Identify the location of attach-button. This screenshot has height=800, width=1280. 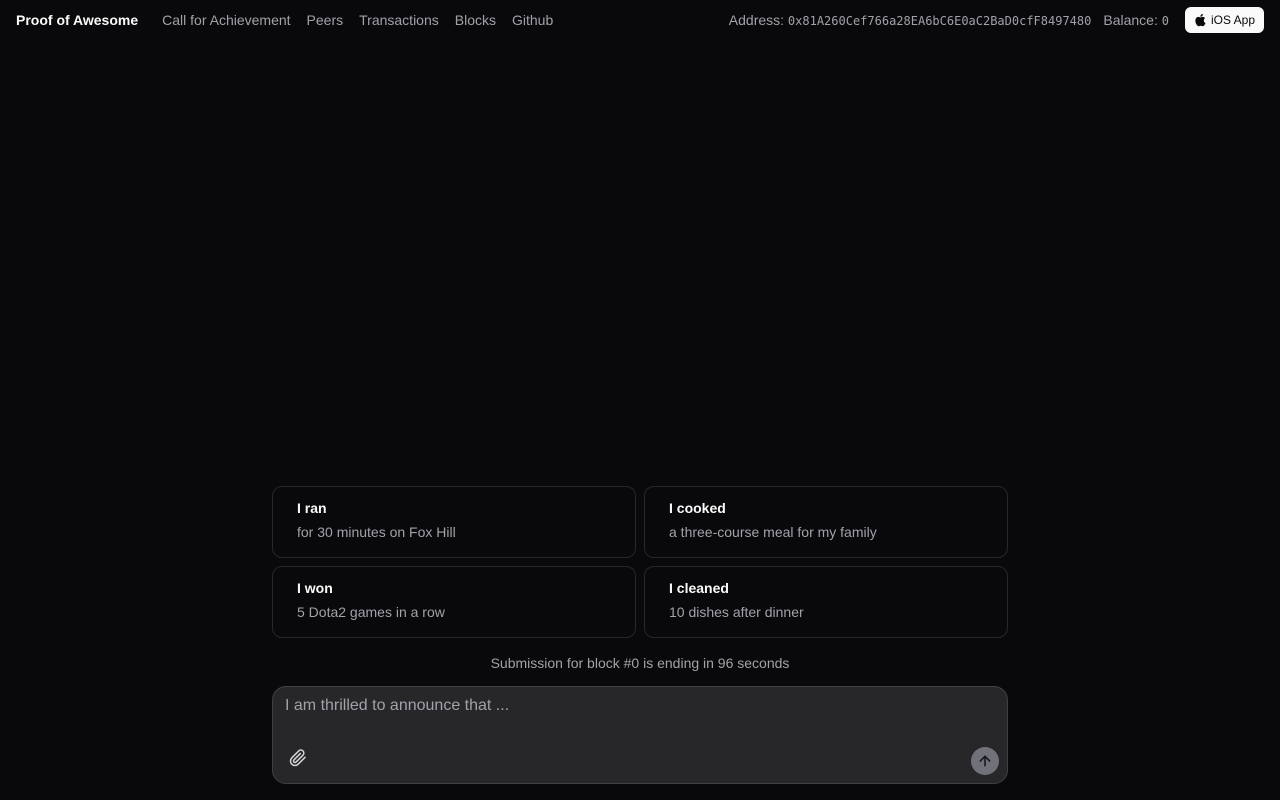
(298, 758).